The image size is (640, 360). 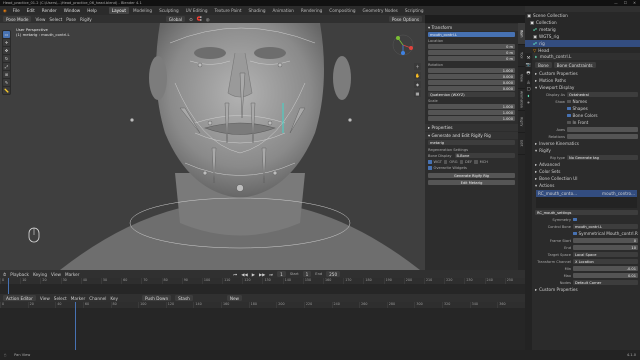 I want to click on tab-uv-editing: UV Editing, so click(x=197, y=10).